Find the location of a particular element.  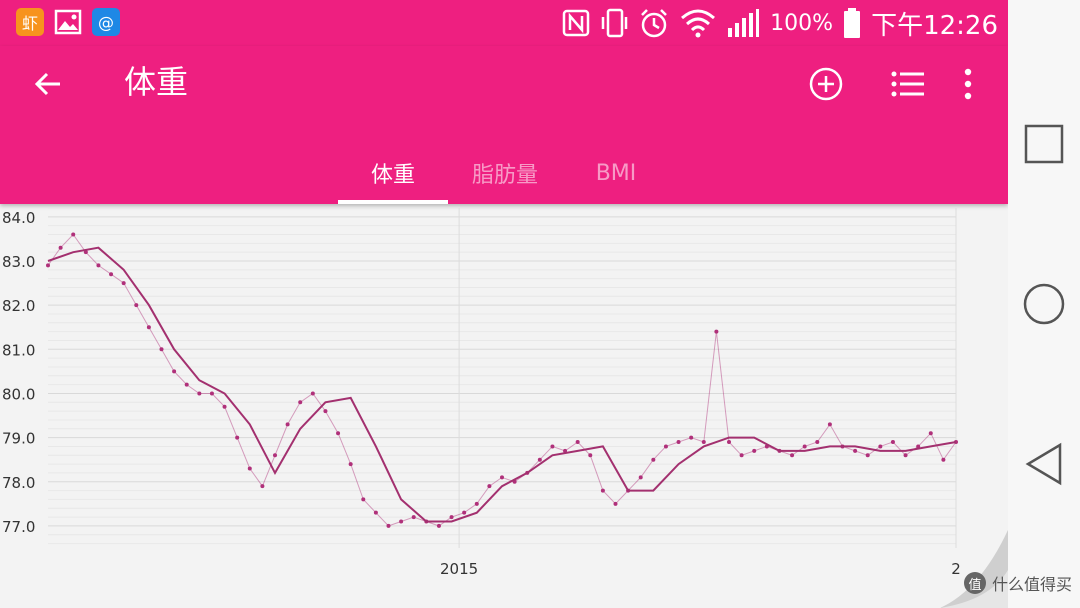

tab-weight: 体重 is located at coordinates (393, 173).